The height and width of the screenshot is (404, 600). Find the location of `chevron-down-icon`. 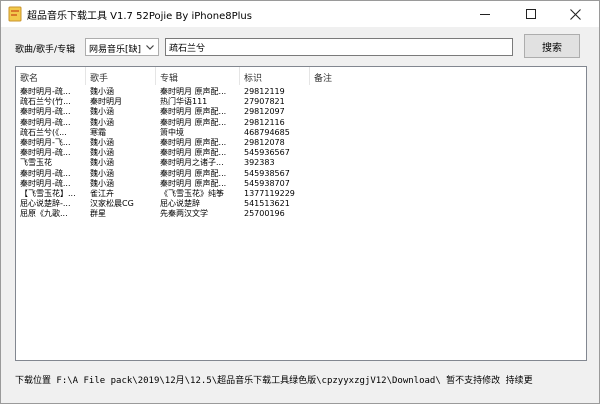

chevron-down-icon is located at coordinates (150, 47).